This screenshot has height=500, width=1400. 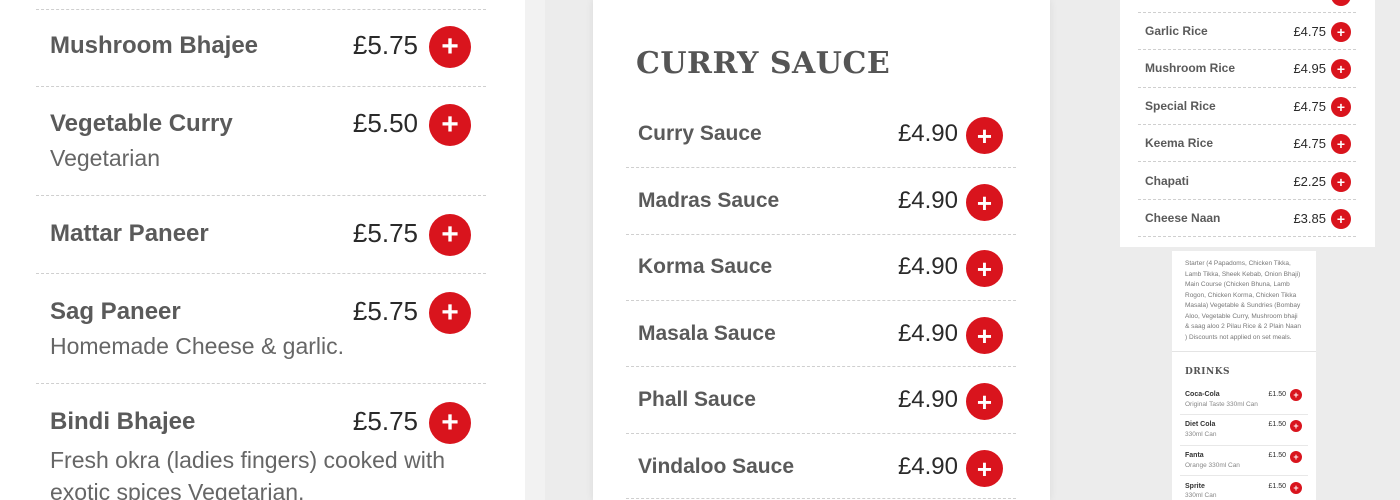 What do you see at coordinates (1208, 372) in the screenshot?
I see `section-heading: DRINKS` at bounding box center [1208, 372].